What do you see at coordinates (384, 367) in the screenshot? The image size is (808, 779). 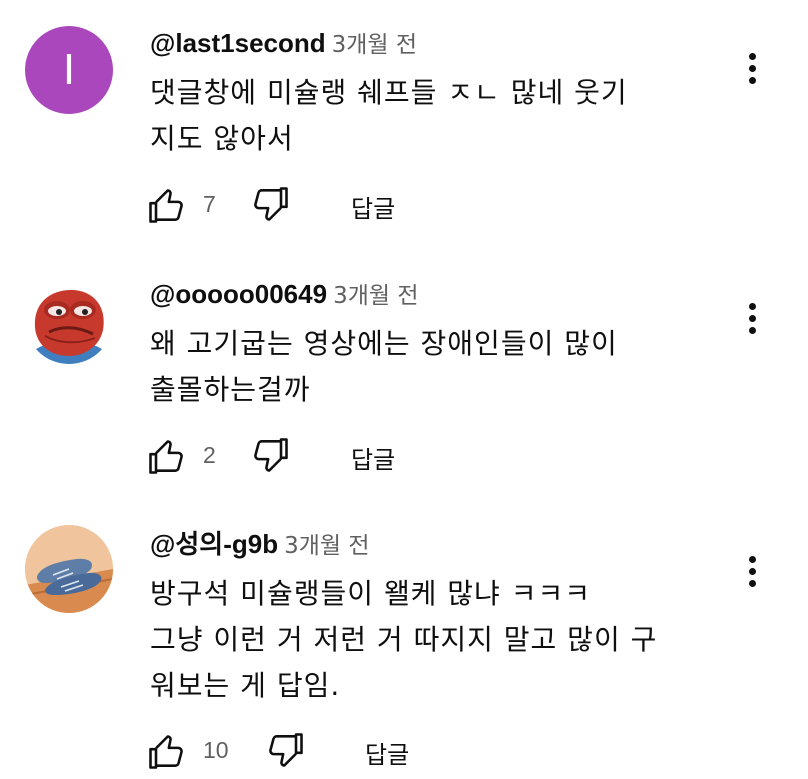 I see `comment-text: 왜 고기굽는 영상에는 장애인들이 많이 출몰하는걸까` at bounding box center [384, 367].